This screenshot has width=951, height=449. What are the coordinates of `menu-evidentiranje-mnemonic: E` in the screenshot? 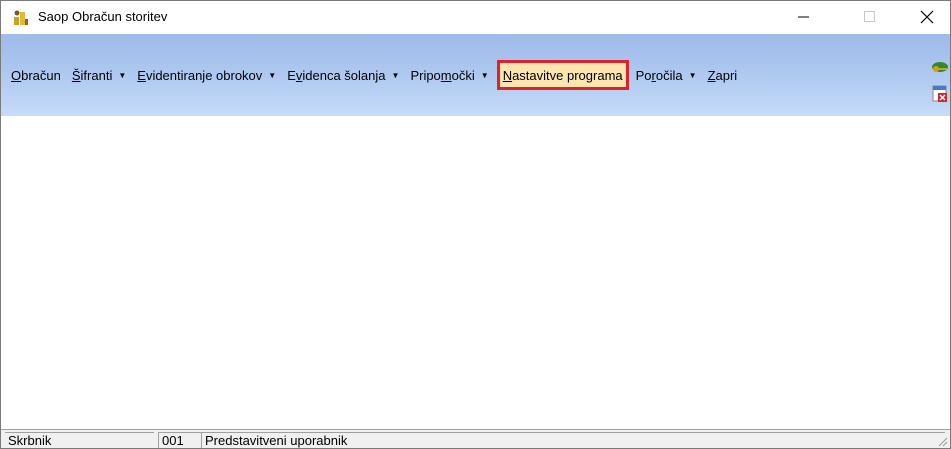 It's located at (141, 75).